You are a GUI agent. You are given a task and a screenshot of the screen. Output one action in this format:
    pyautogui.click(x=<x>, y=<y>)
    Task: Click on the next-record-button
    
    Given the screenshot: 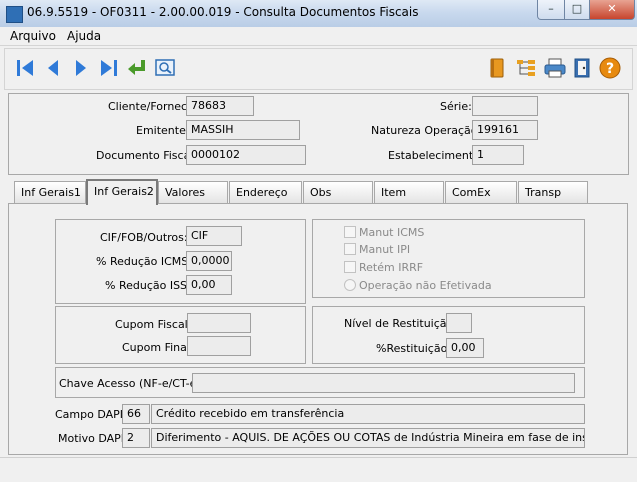 What is the action you would take?
    pyautogui.click(x=81, y=68)
    